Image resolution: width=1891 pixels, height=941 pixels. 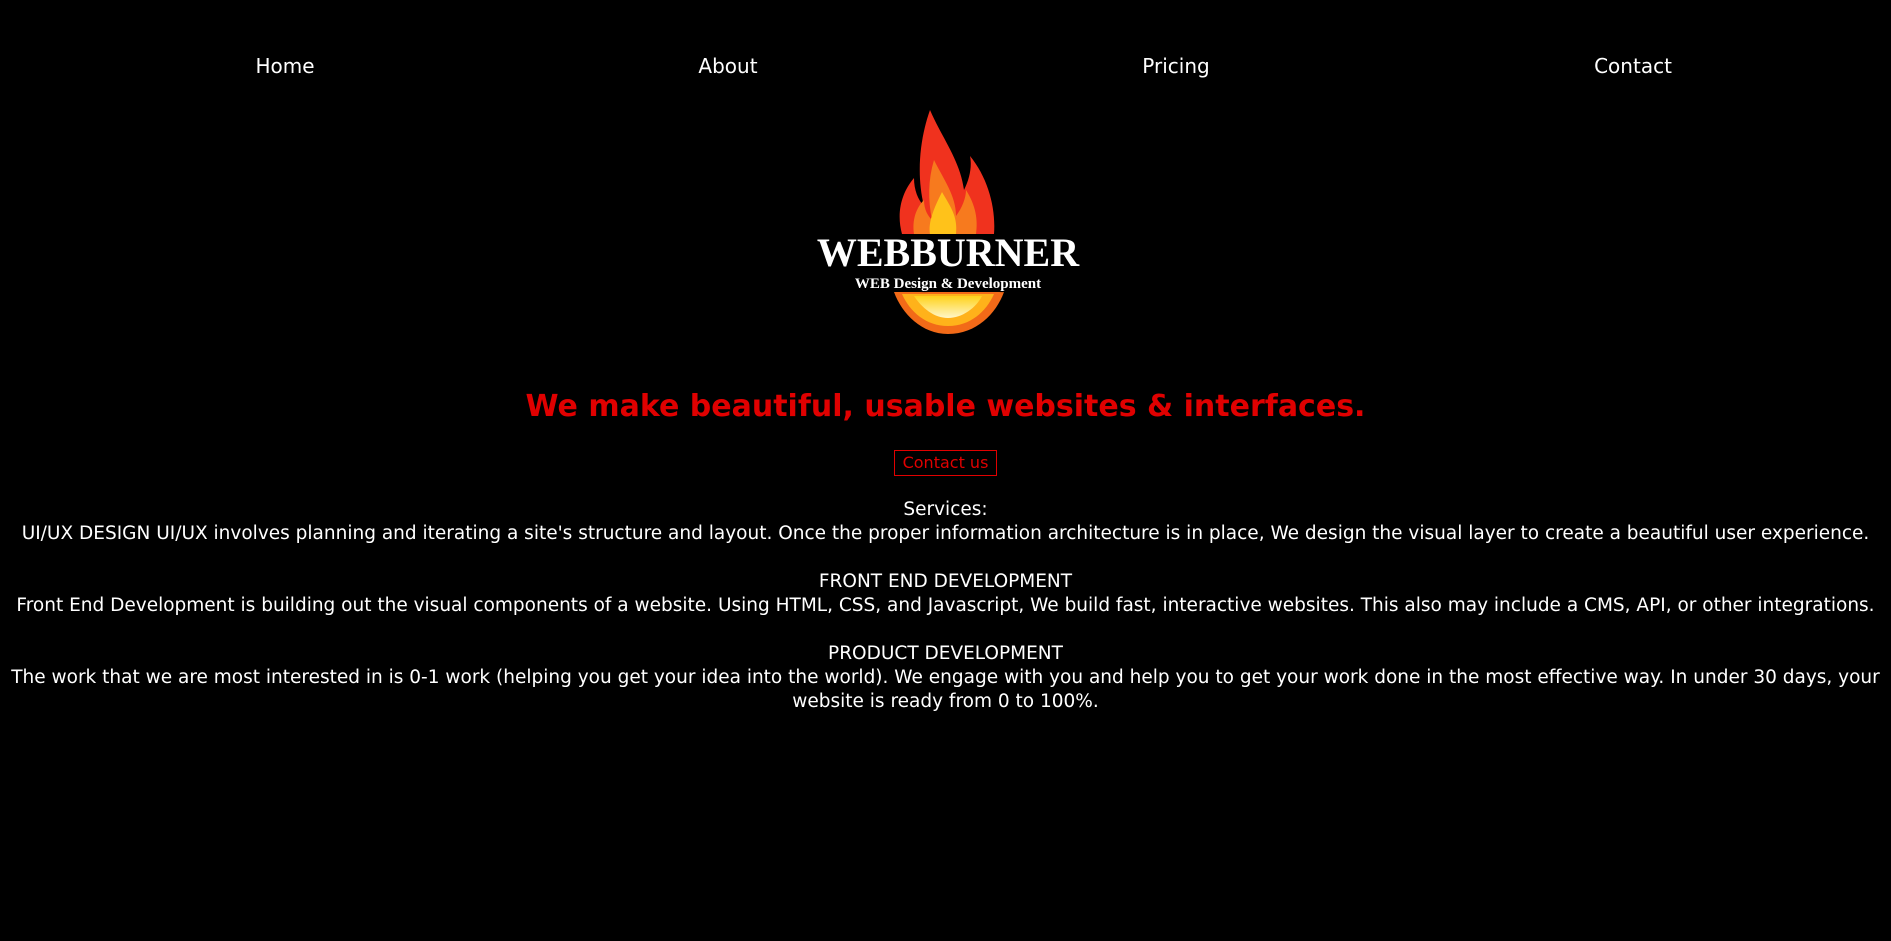 I want to click on contact-us-button: Contact us, so click(x=945, y=463).